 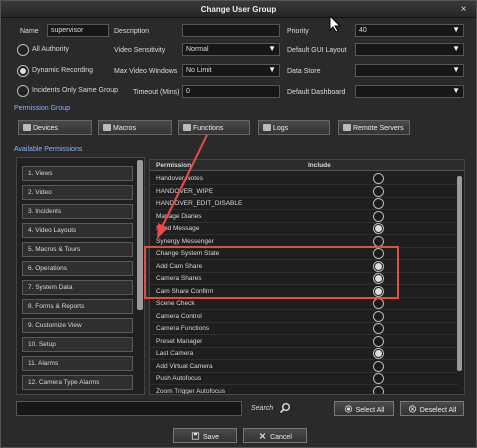 What do you see at coordinates (304, 304) in the screenshot?
I see `permission-row: Scene Check` at bounding box center [304, 304].